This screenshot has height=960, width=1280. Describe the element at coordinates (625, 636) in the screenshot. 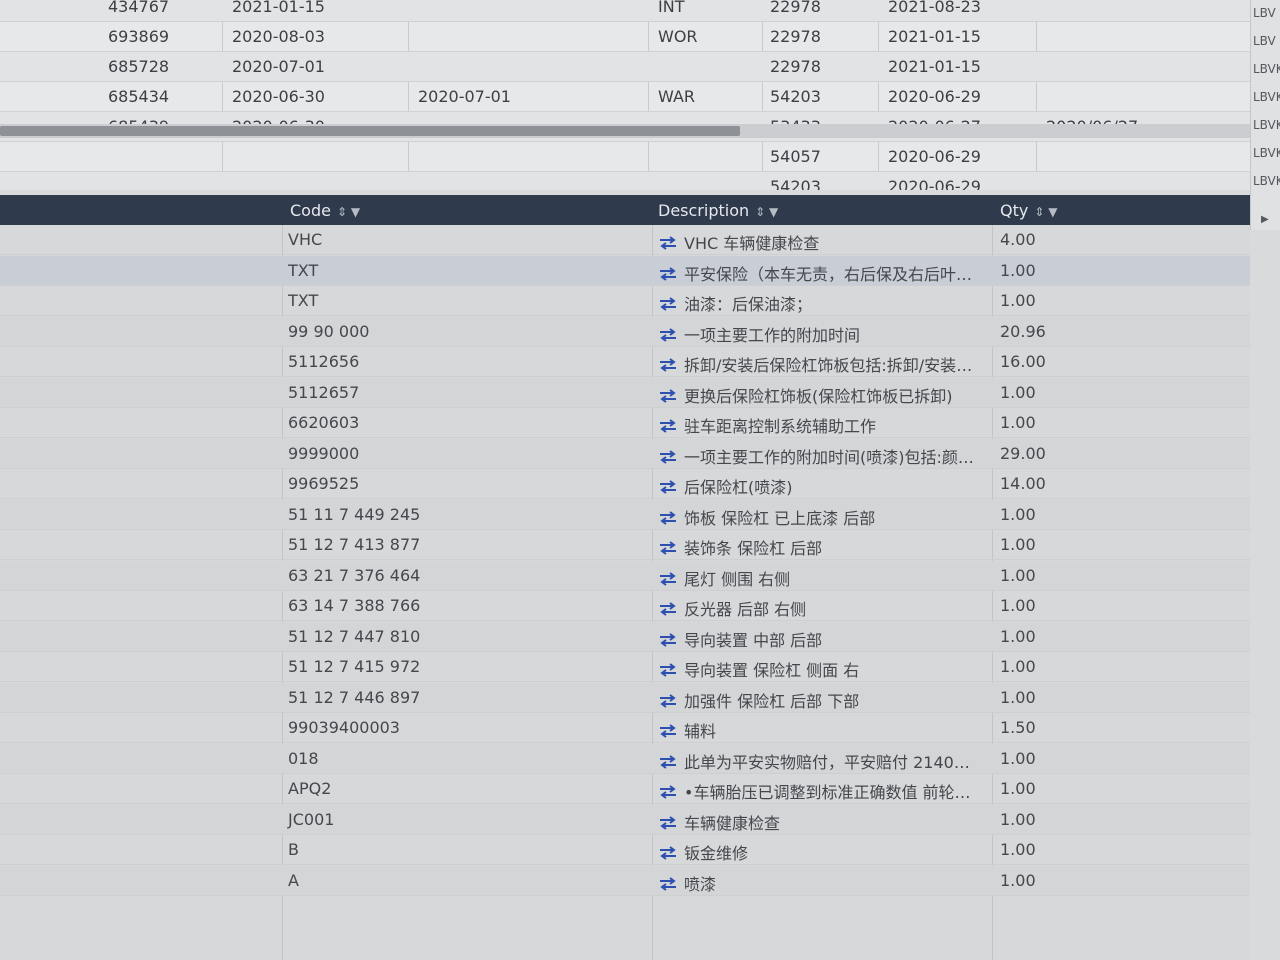

I see `table-row: 51 12 7 447 810 导向装置 中部 后部 1.00` at that location.